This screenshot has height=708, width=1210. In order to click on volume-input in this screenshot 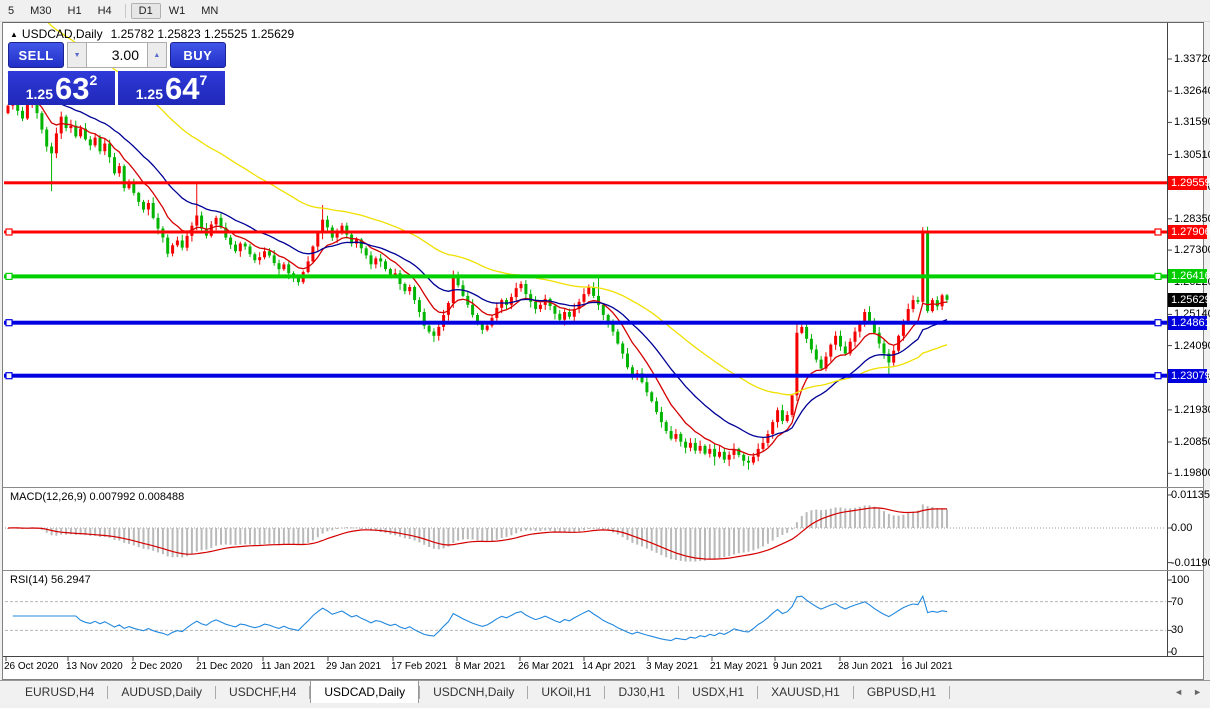, I will do `click(117, 55)`.